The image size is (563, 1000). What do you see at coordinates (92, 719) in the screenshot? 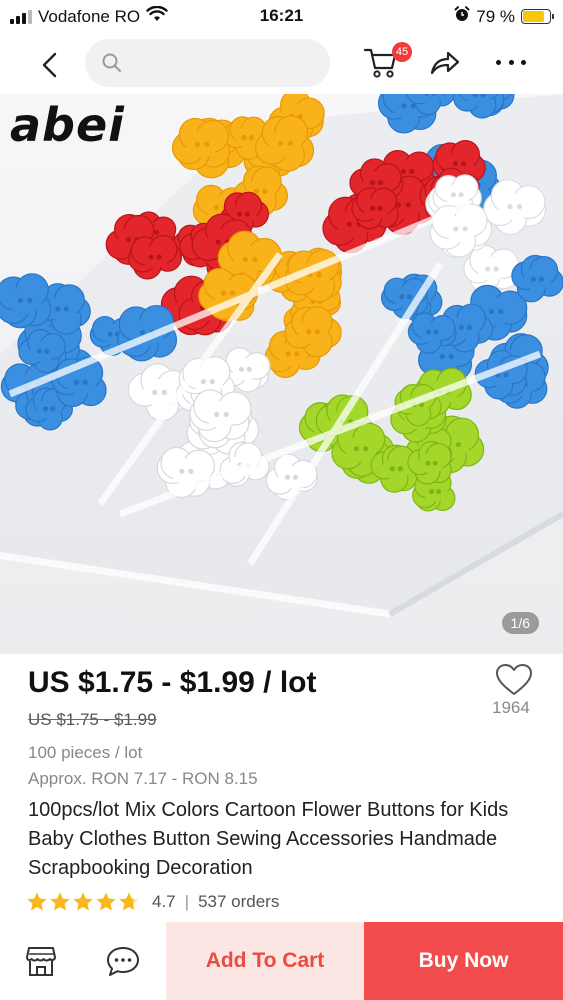
I see `original-price: US $1.75 - $1.99` at bounding box center [92, 719].